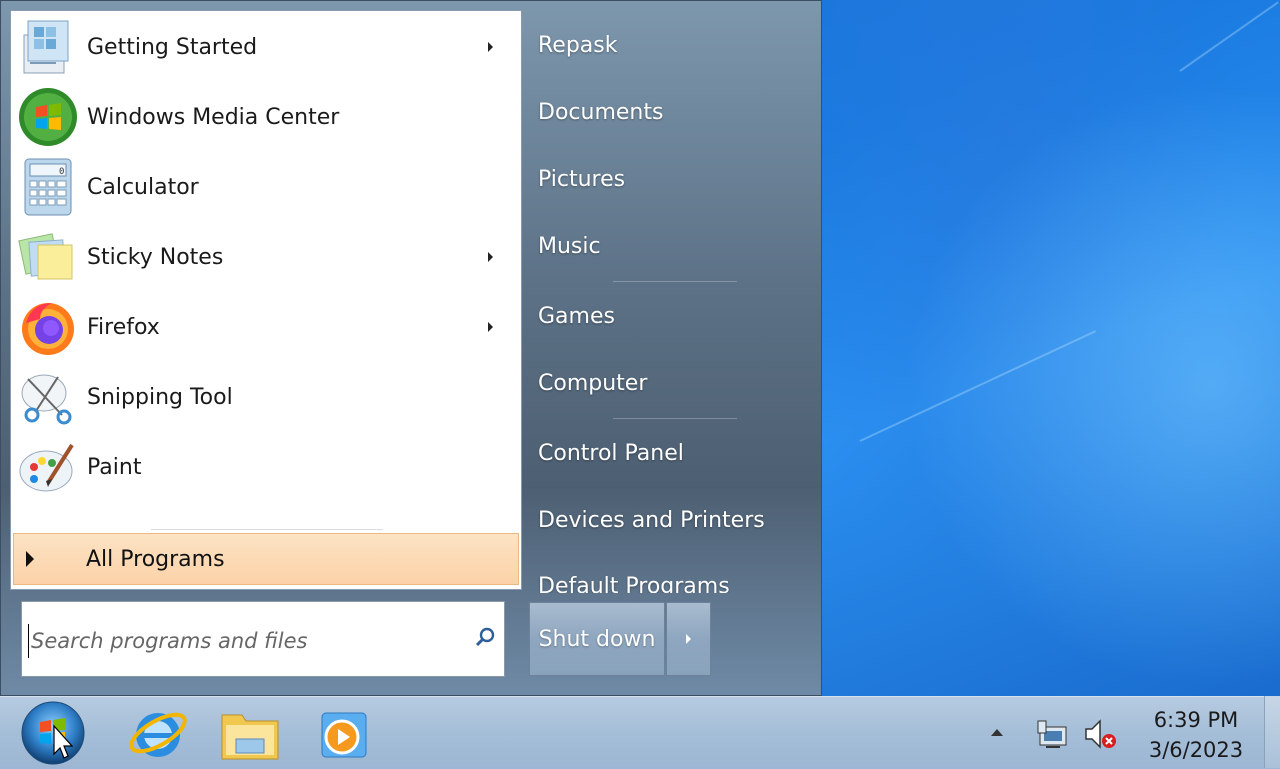  I want to click on program-label: Sticky Notes, so click(155, 257).